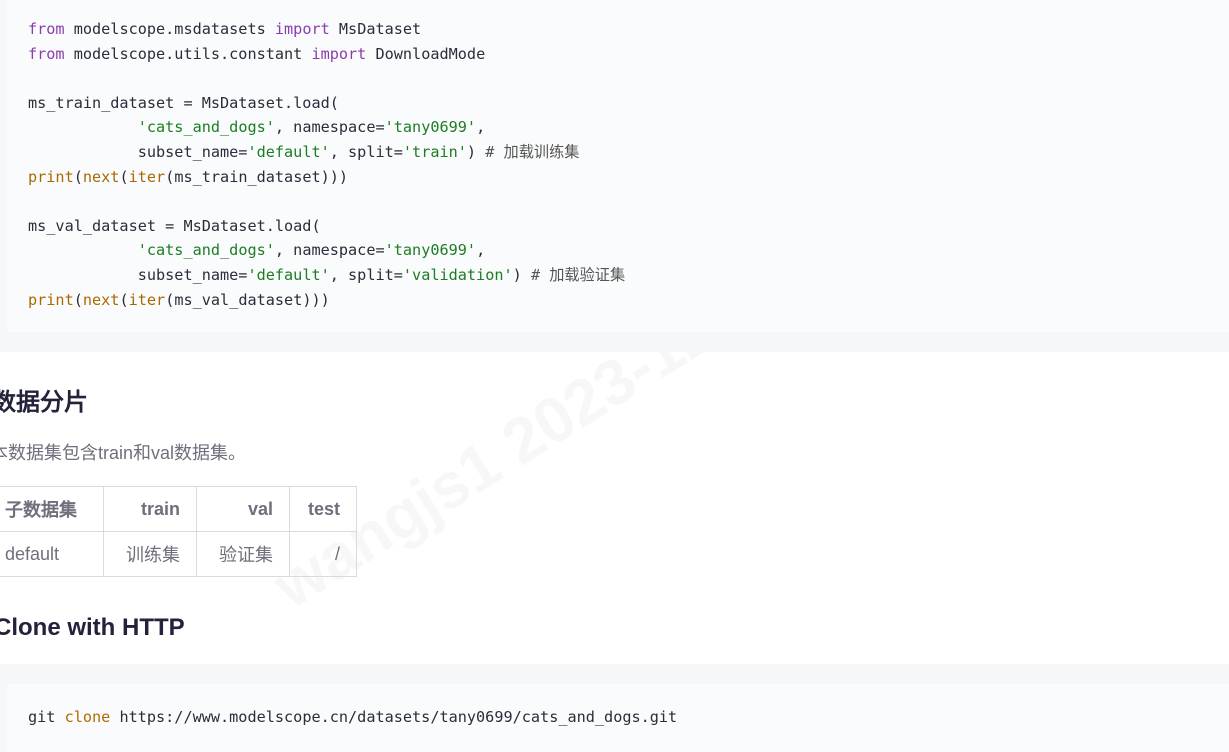  I want to click on table-header-train: train, so click(150, 509).